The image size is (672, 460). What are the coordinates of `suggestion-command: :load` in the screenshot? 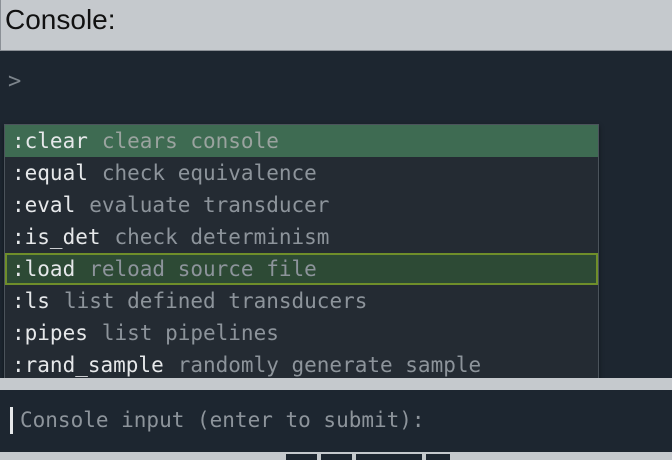 It's located at (44, 269).